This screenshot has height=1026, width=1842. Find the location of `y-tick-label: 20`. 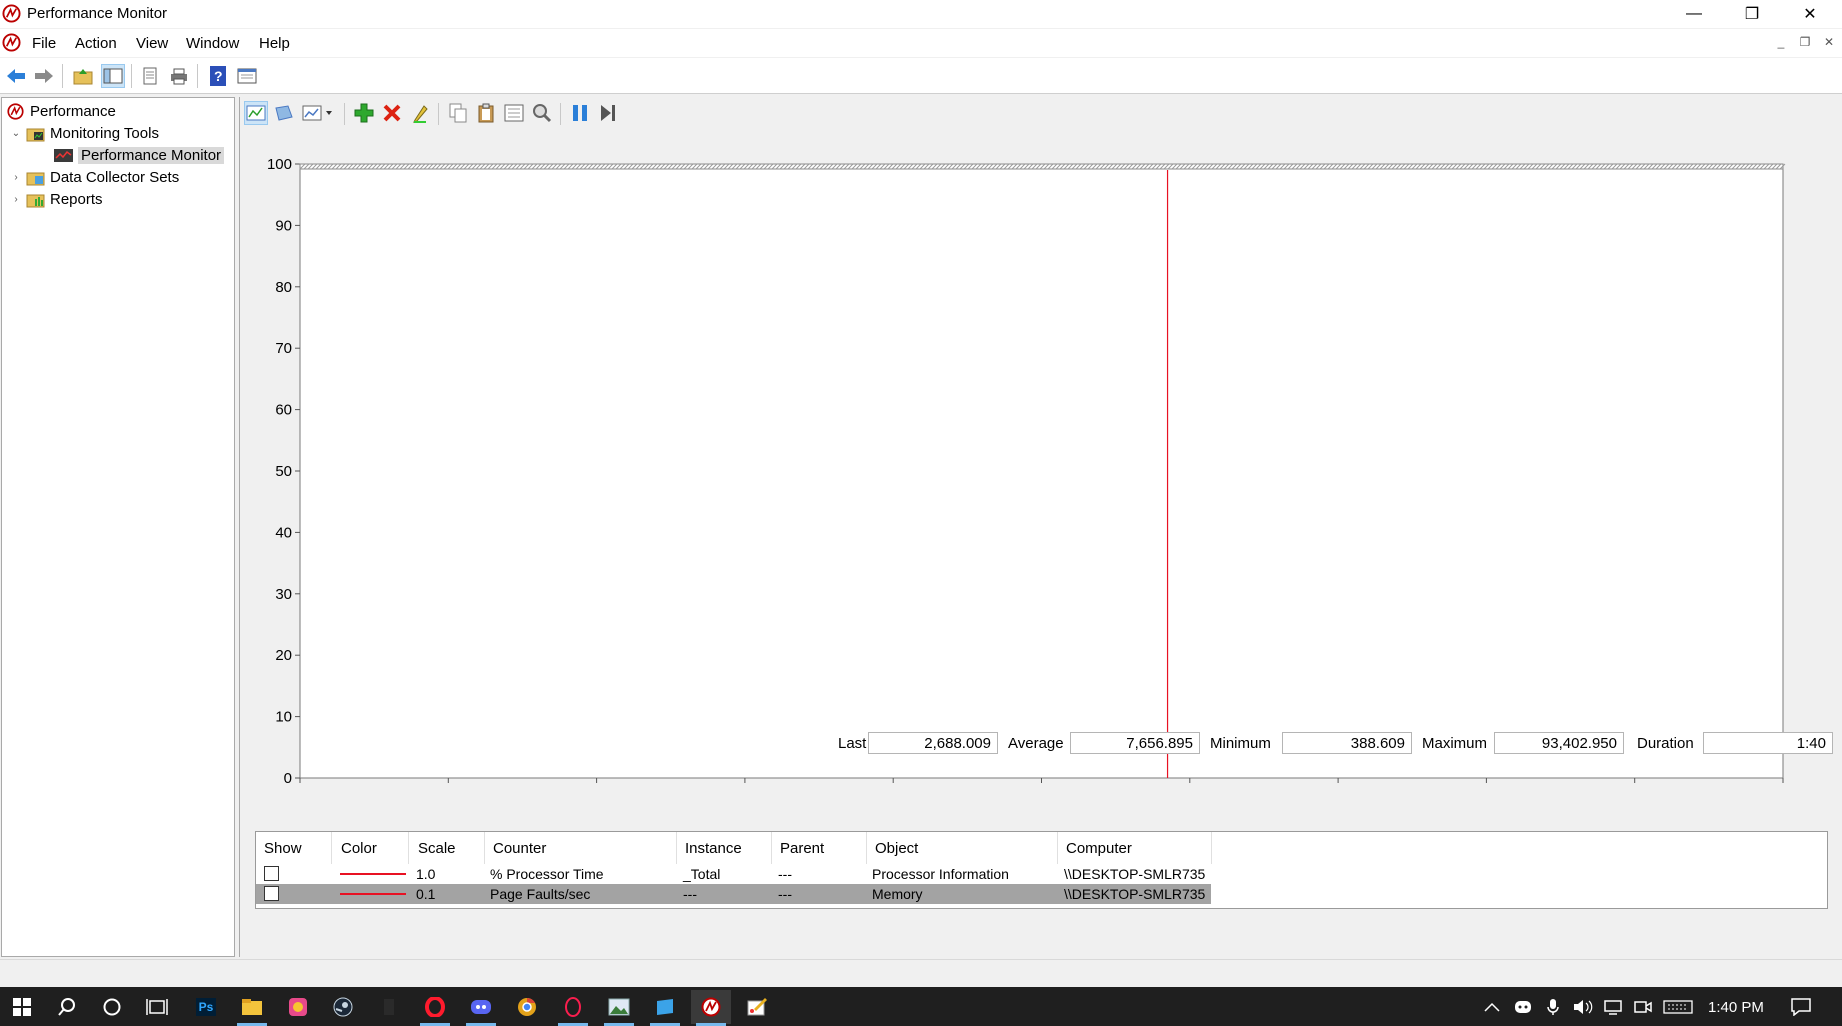

y-tick-label: 20 is located at coordinates (283, 655).